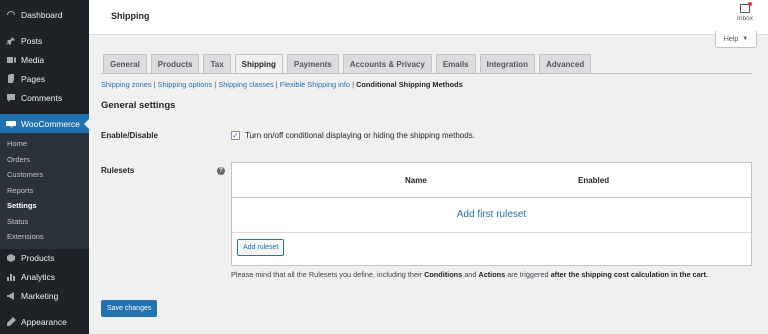 The height and width of the screenshot is (334, 768). I want to click on tab-general: General, so click(125, 63).